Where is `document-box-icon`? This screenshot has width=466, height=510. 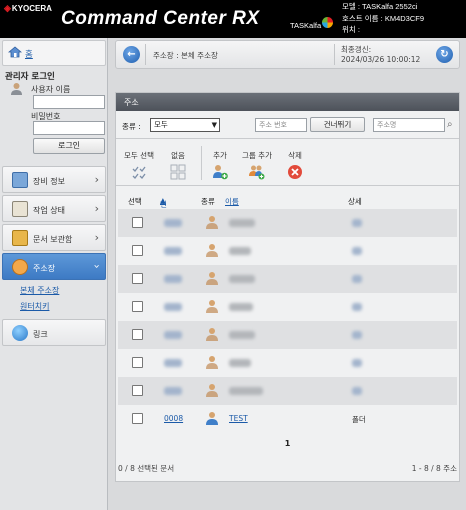 document-box-icon is located at coordinates (20, 238).